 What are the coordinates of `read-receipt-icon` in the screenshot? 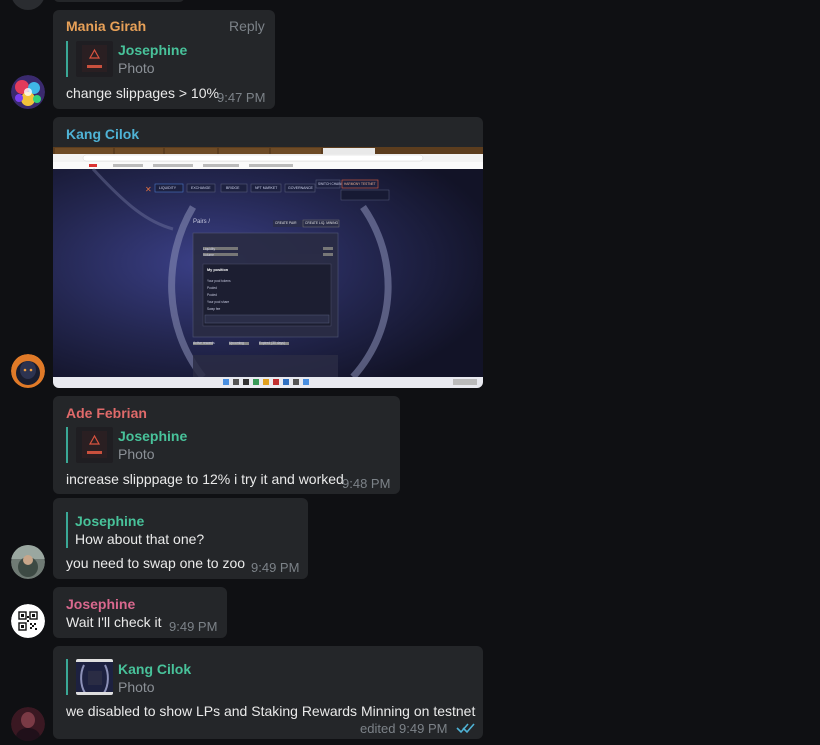 It's located at (466, 730).